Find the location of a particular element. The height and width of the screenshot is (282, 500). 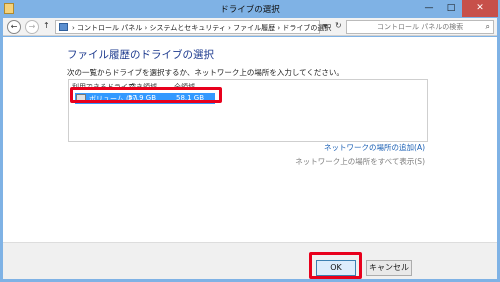

add-network-location-link: ネットワークの場所の追加(A) is located at coordinates (374, 147).